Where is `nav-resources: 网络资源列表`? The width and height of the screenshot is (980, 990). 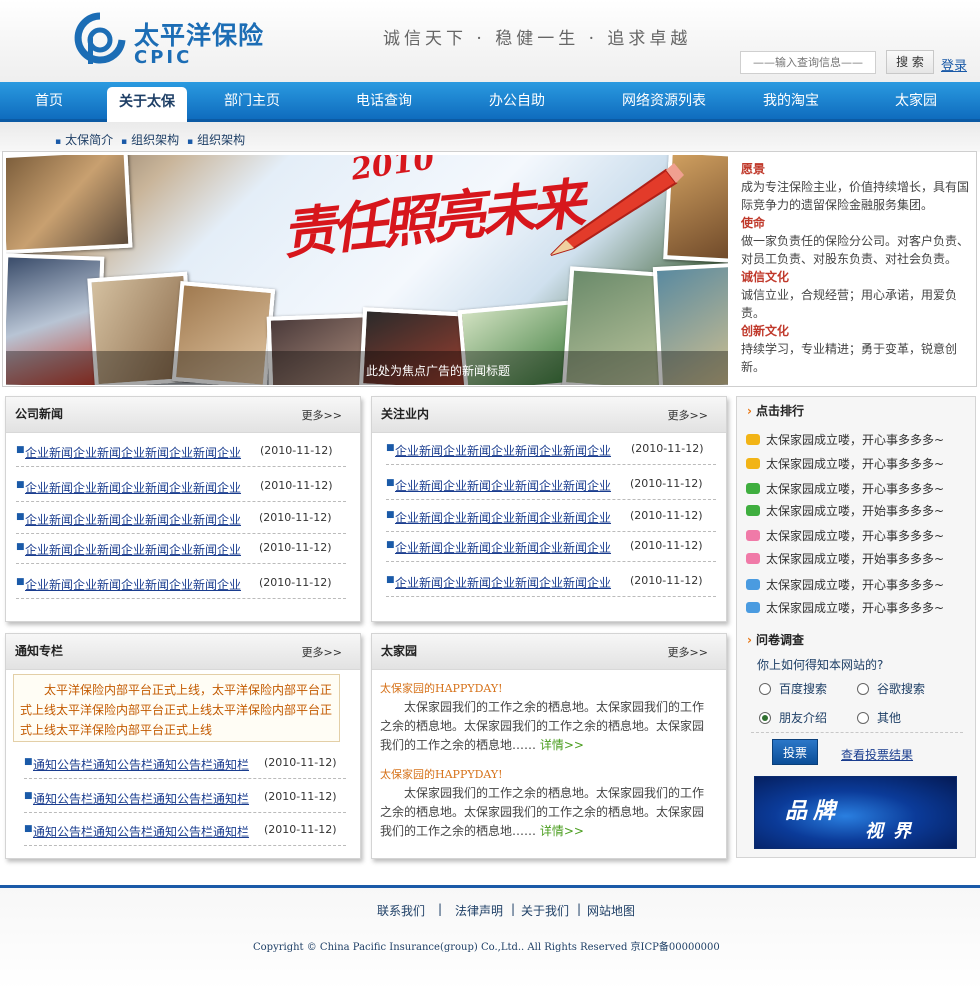
nav-resources: 网络资源列表 is located at coordinates (664, 102).